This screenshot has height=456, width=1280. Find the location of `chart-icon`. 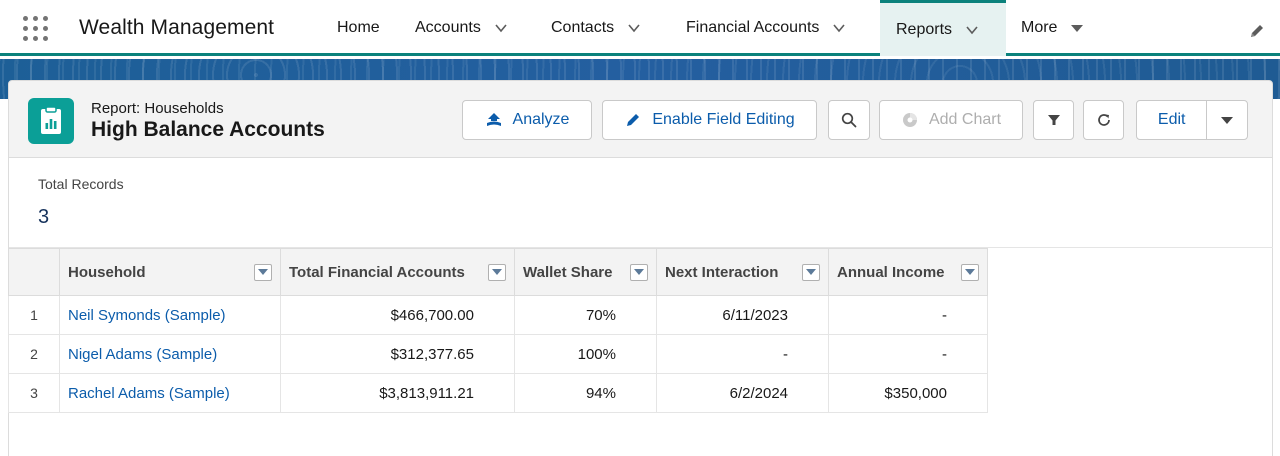

chart-icon is located at coordinates (909, 120).